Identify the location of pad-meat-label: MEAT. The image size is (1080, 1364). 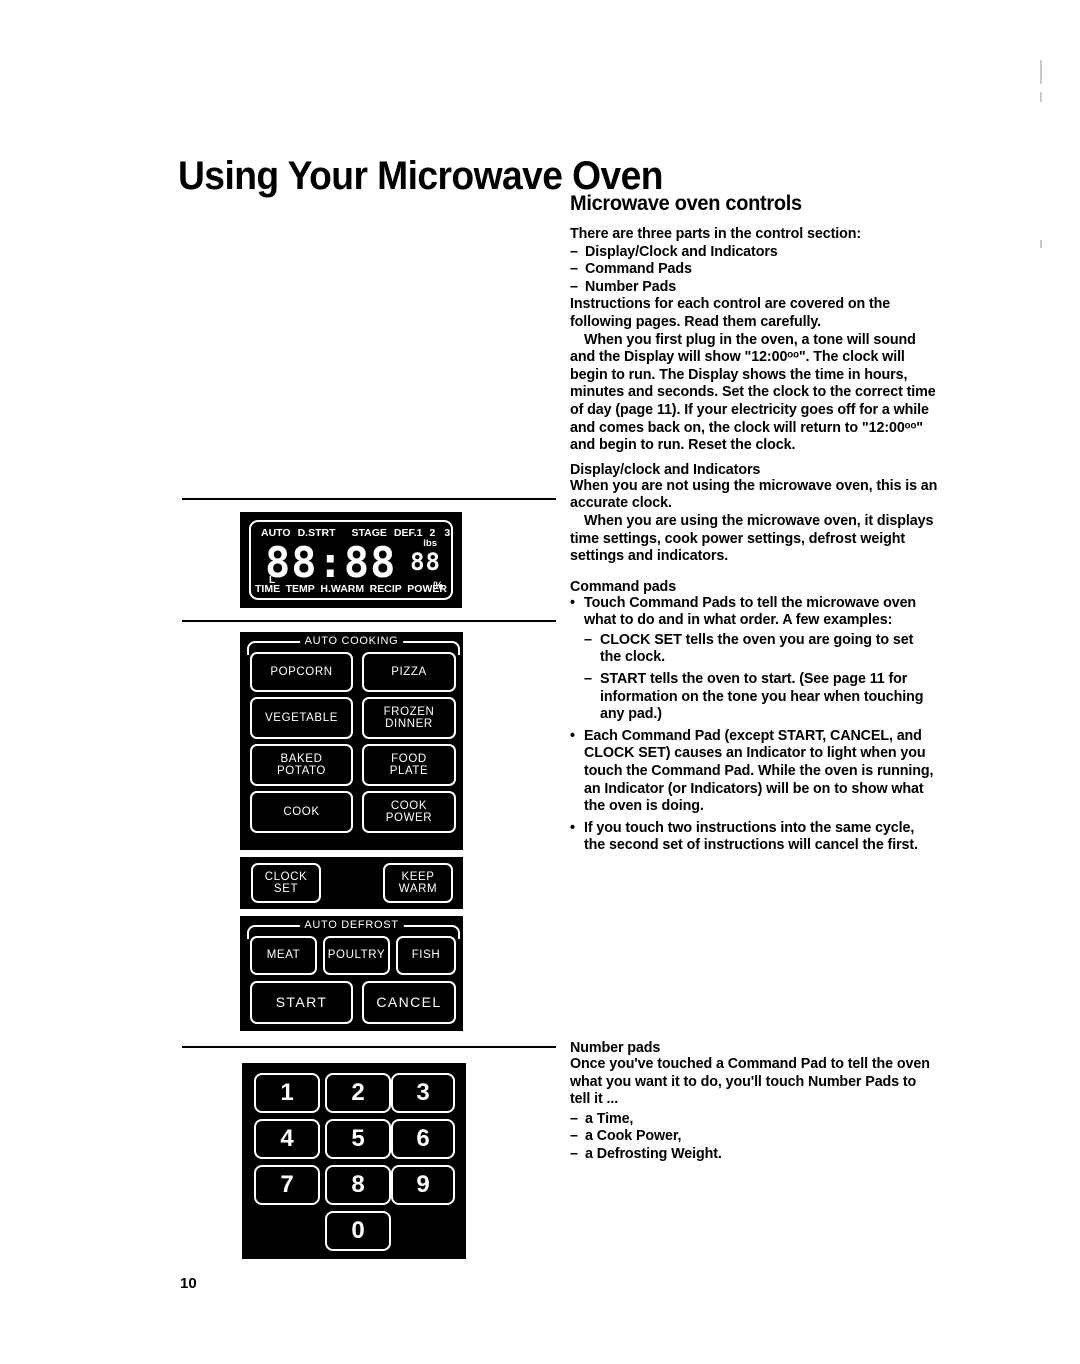
(283, 955).